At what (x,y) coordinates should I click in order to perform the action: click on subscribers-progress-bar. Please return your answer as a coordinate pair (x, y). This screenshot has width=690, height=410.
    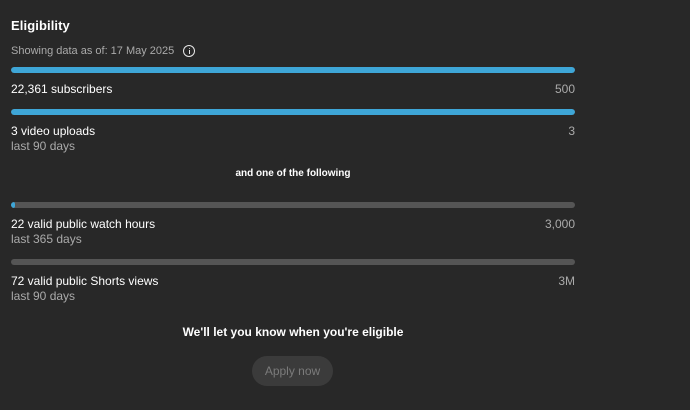
    Looking at the image, I should click on (293, 70).